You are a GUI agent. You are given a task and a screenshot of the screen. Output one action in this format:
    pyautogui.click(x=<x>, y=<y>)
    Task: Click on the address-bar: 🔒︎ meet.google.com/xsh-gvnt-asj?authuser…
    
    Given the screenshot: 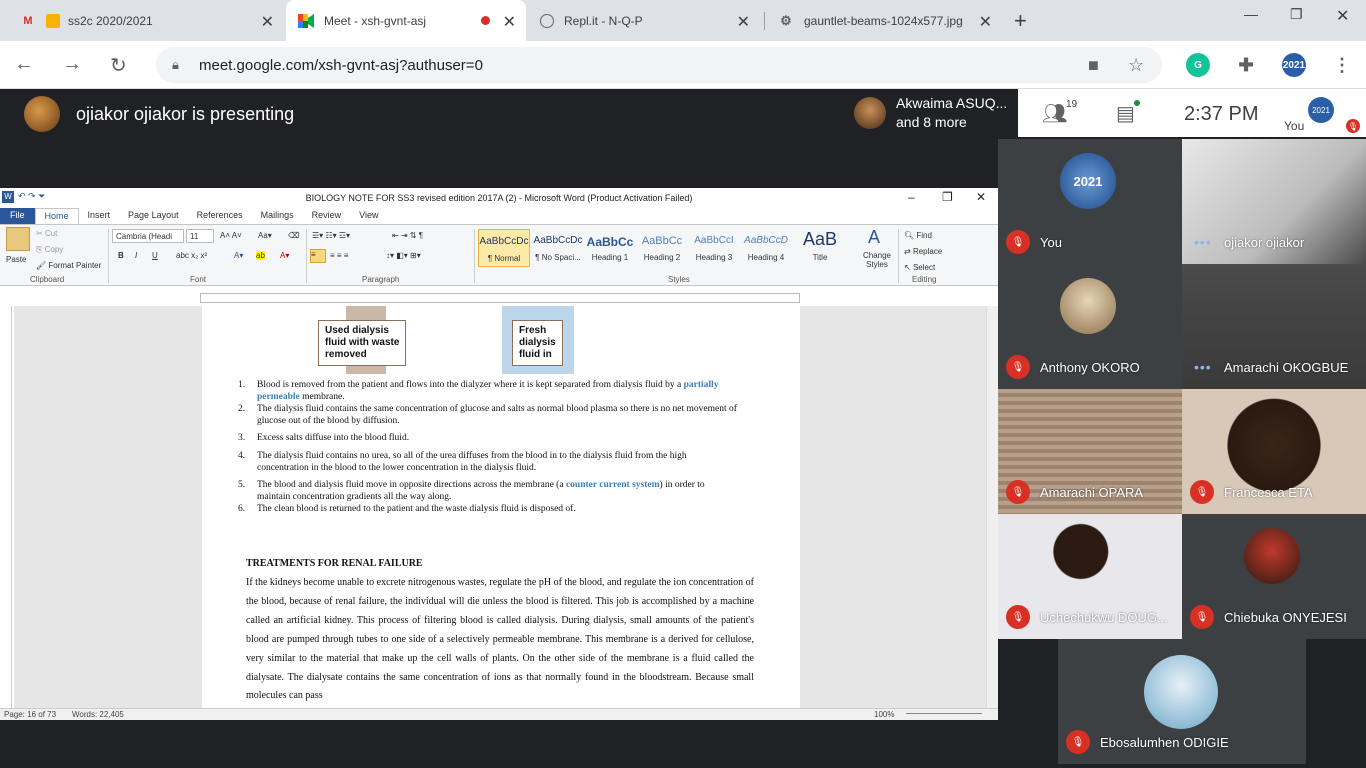 What is the action you would take?
    pyautogui.click(x=659, y=65)
    